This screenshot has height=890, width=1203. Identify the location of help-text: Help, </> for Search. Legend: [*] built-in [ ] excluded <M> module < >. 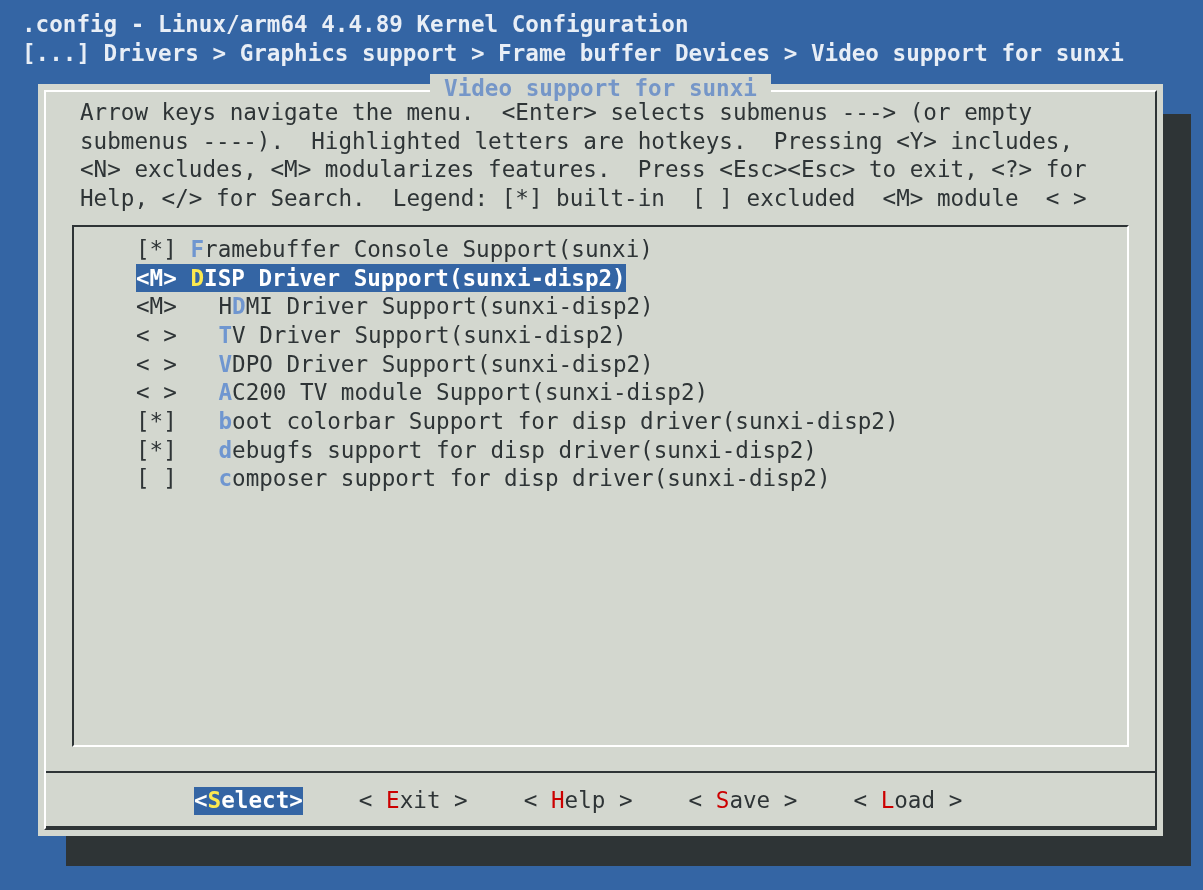
(584, 198).